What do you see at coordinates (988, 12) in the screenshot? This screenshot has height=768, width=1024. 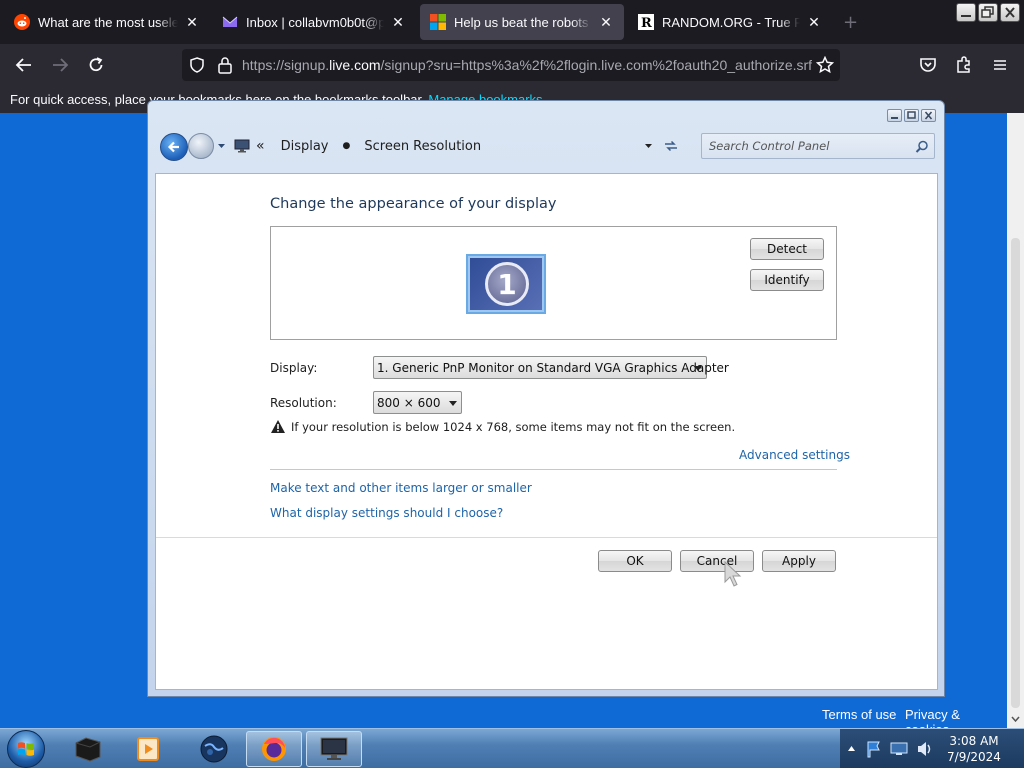 I see `restore-window-button` at bounding box center [988, 12].